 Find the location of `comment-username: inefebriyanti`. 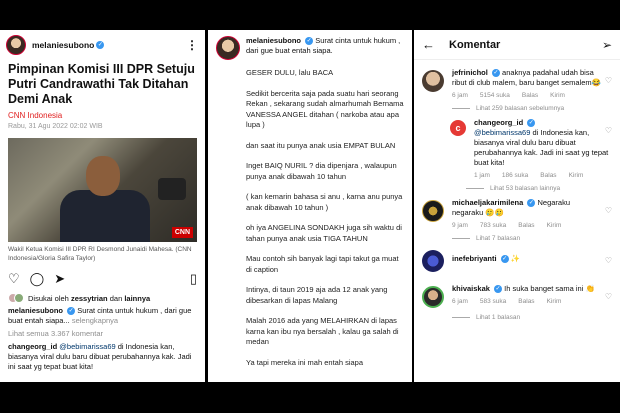

comment-username: inefebriyanti is located at coordinates (474, 258).